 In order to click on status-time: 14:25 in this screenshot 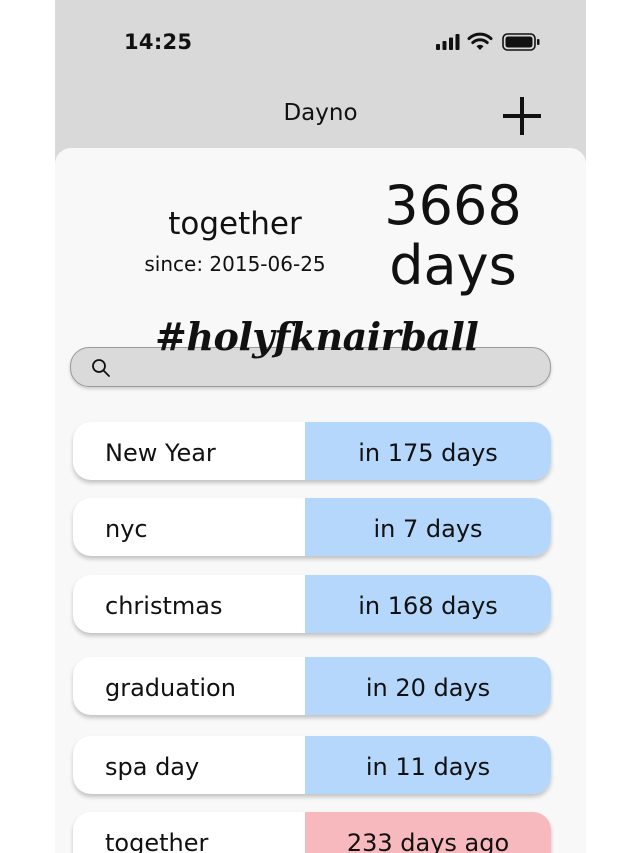, I will do `click(158, 42)`.